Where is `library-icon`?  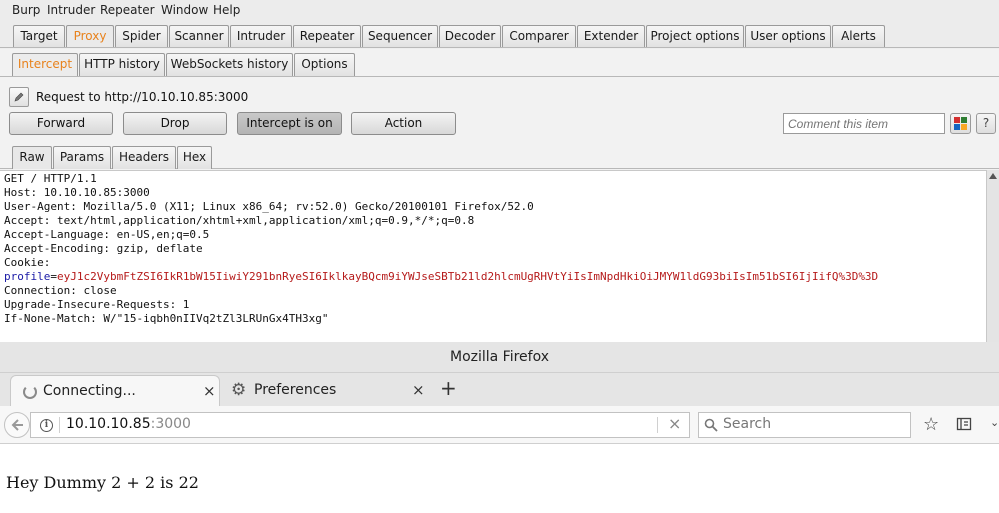
library-icon is located at coordinates (964, 425).